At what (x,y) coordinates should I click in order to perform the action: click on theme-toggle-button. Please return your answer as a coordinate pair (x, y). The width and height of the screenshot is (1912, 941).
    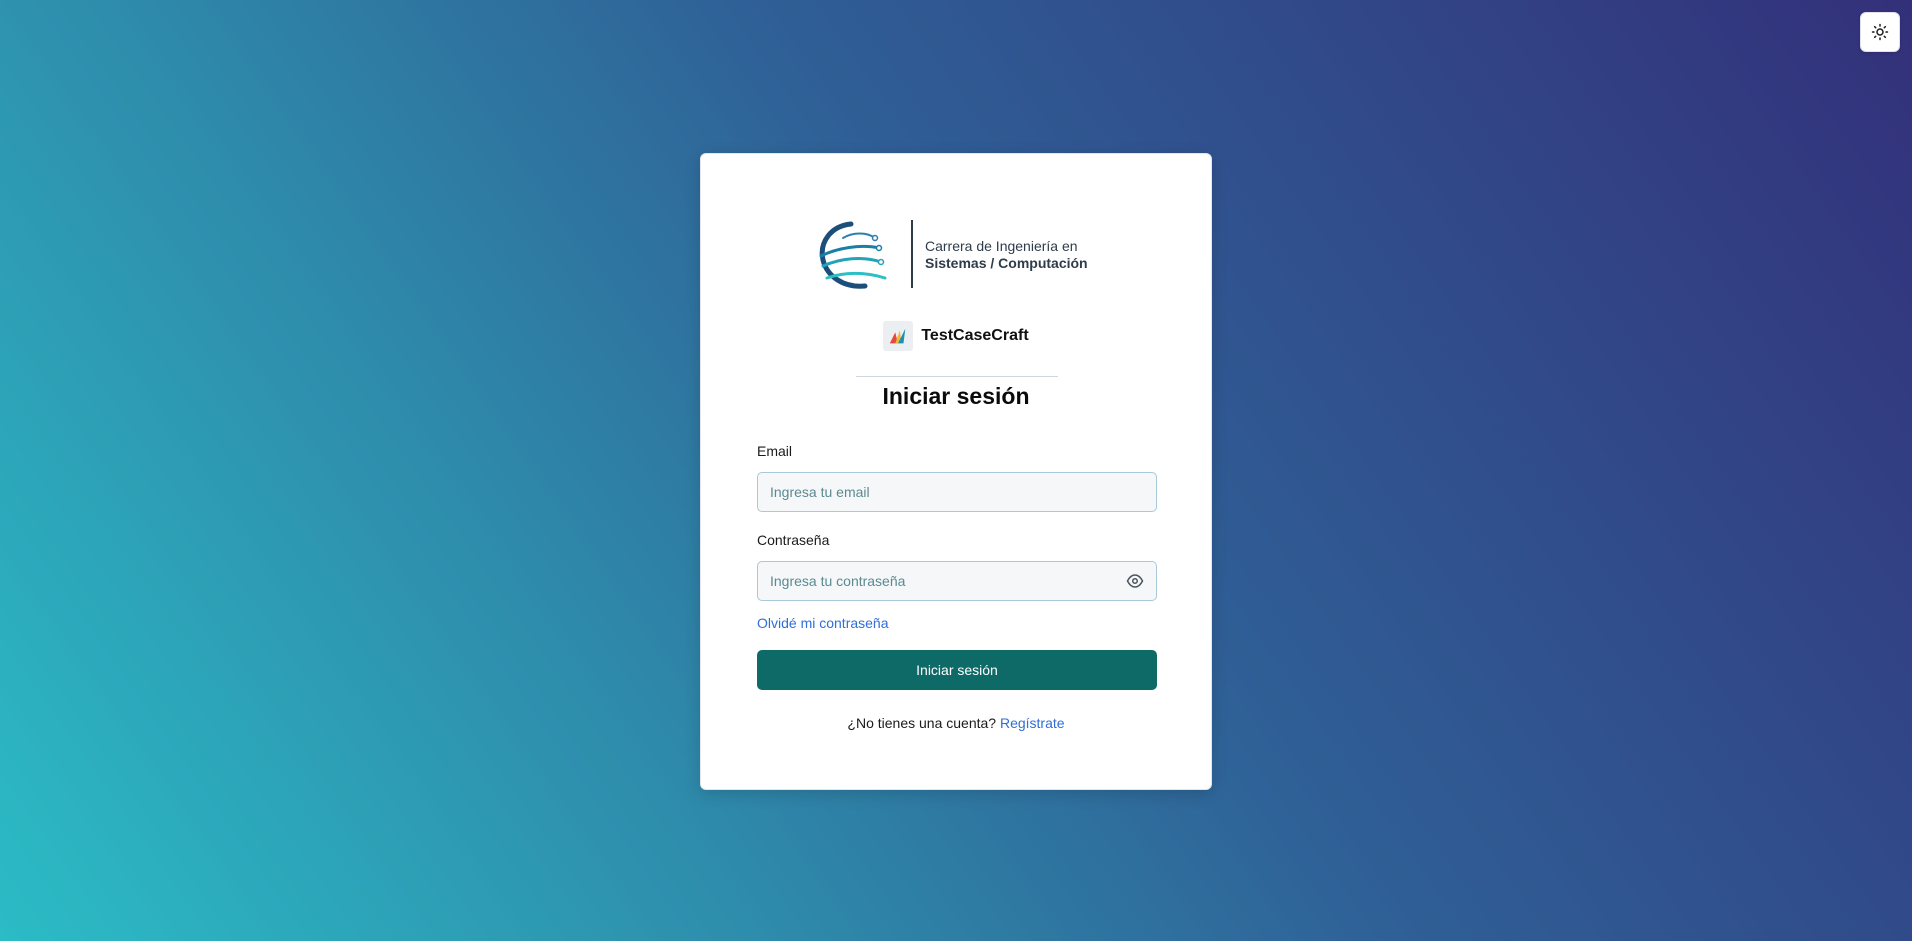
    Looking at the image, I should click on (1880, 32).